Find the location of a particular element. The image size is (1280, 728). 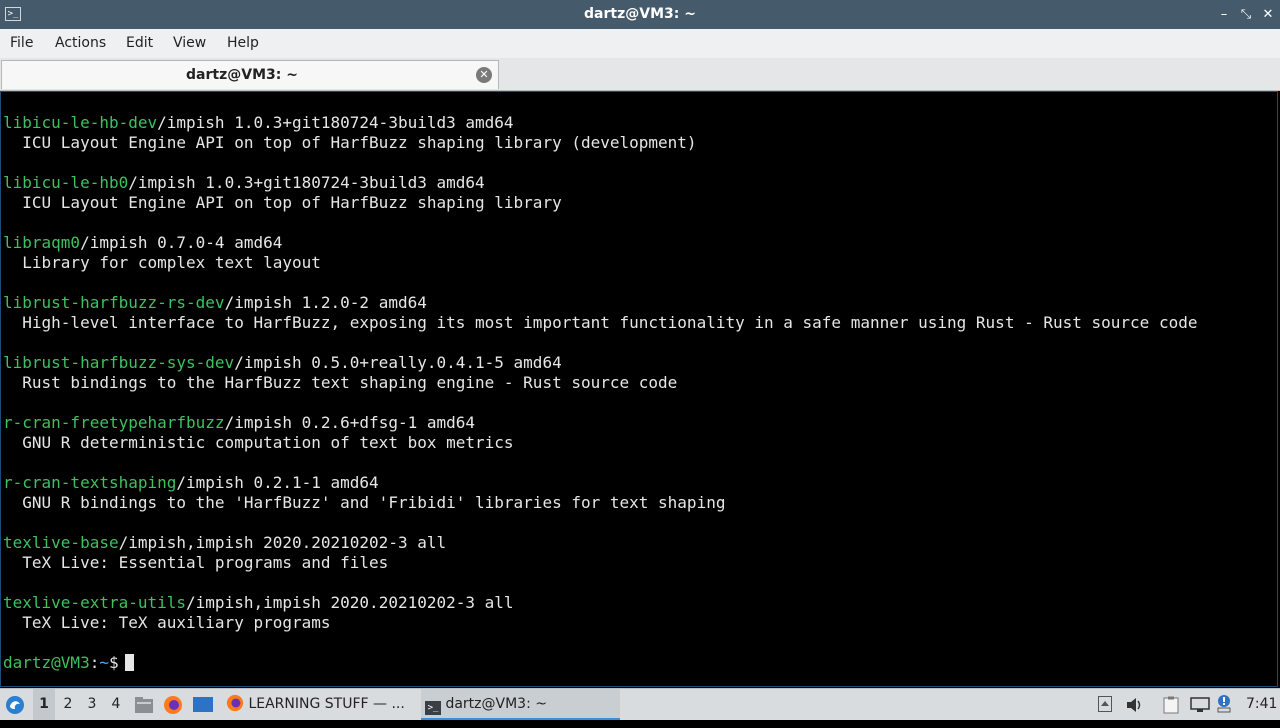

package-name: texlive-base is located at coordinates (61, 542).